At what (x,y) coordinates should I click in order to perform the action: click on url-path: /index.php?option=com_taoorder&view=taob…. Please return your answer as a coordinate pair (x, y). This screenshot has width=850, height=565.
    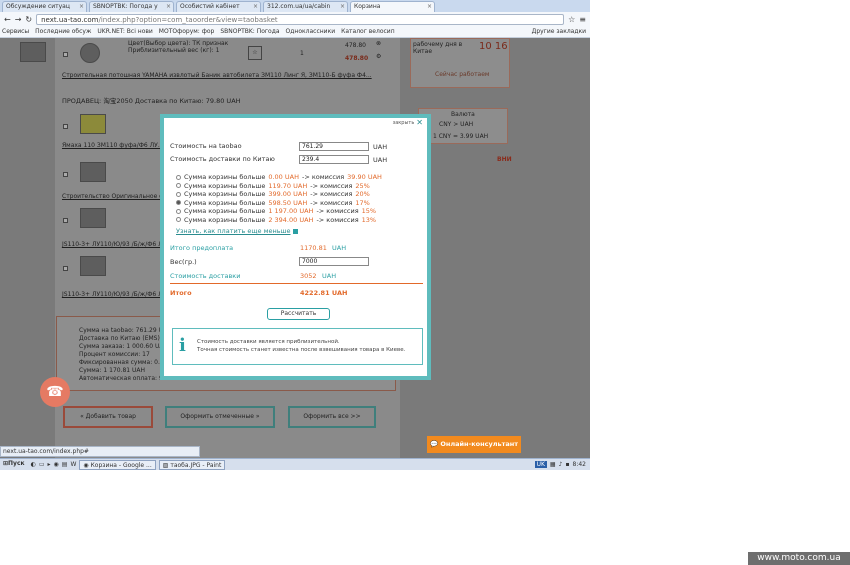
    Looking at the image, I should click on (188, 20).